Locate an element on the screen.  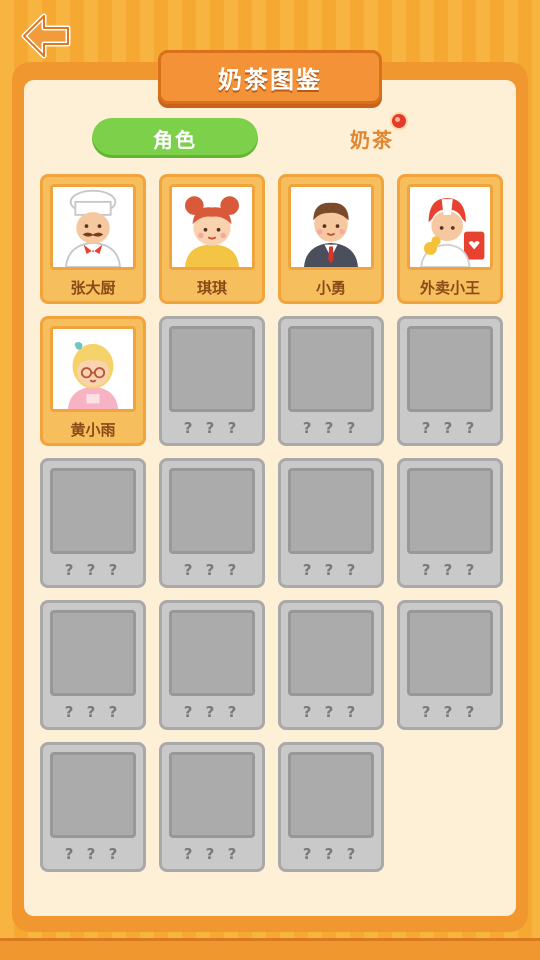
page-title: 奶茶图鉴 is located at coordinates (270, 79).